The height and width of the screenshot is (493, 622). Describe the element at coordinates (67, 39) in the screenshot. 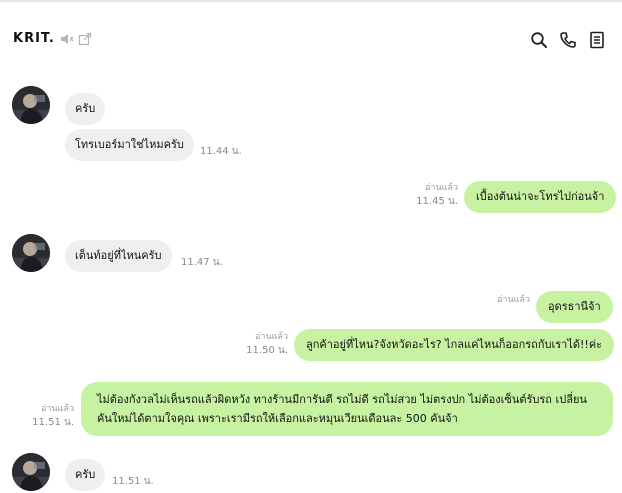

I see `speaker-mute-icon` at that location.